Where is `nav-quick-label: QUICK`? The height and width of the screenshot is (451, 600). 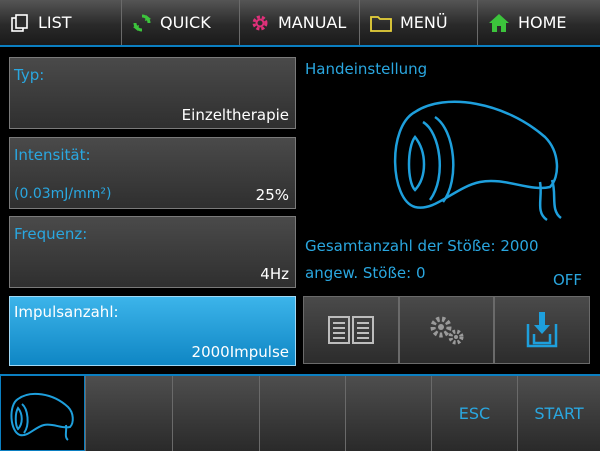 nav-quick-label: QUICK is located at coordinates (185, 22).